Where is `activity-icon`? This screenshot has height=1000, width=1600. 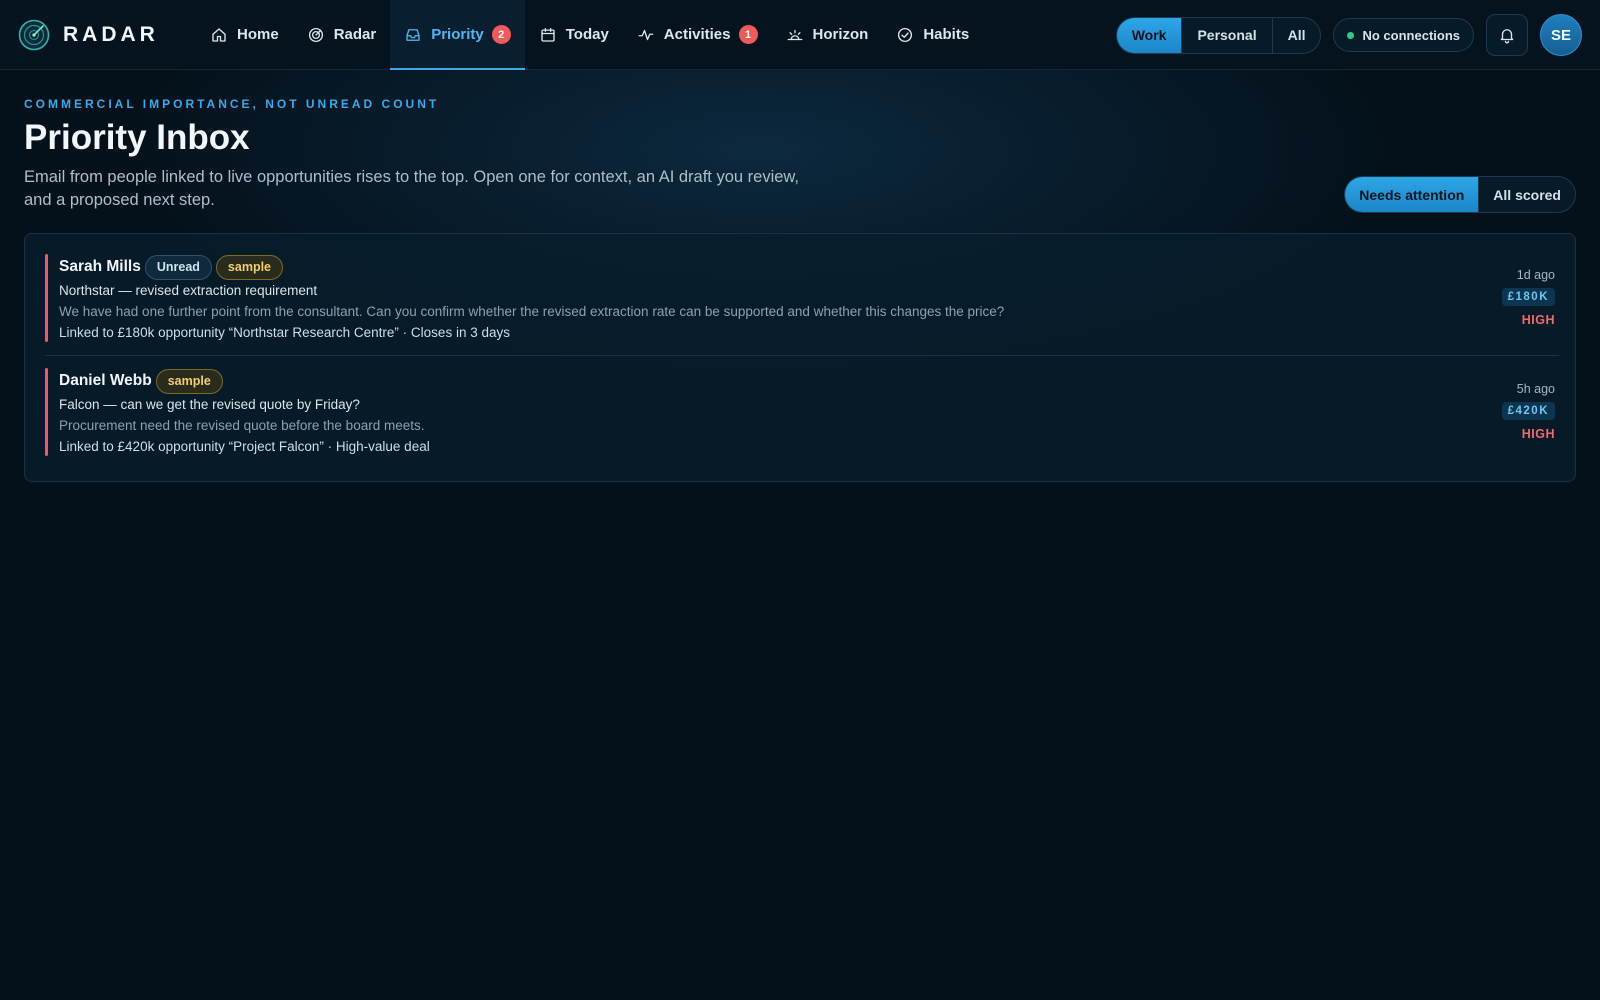 activity-icon is located at coordinates (646, 34).